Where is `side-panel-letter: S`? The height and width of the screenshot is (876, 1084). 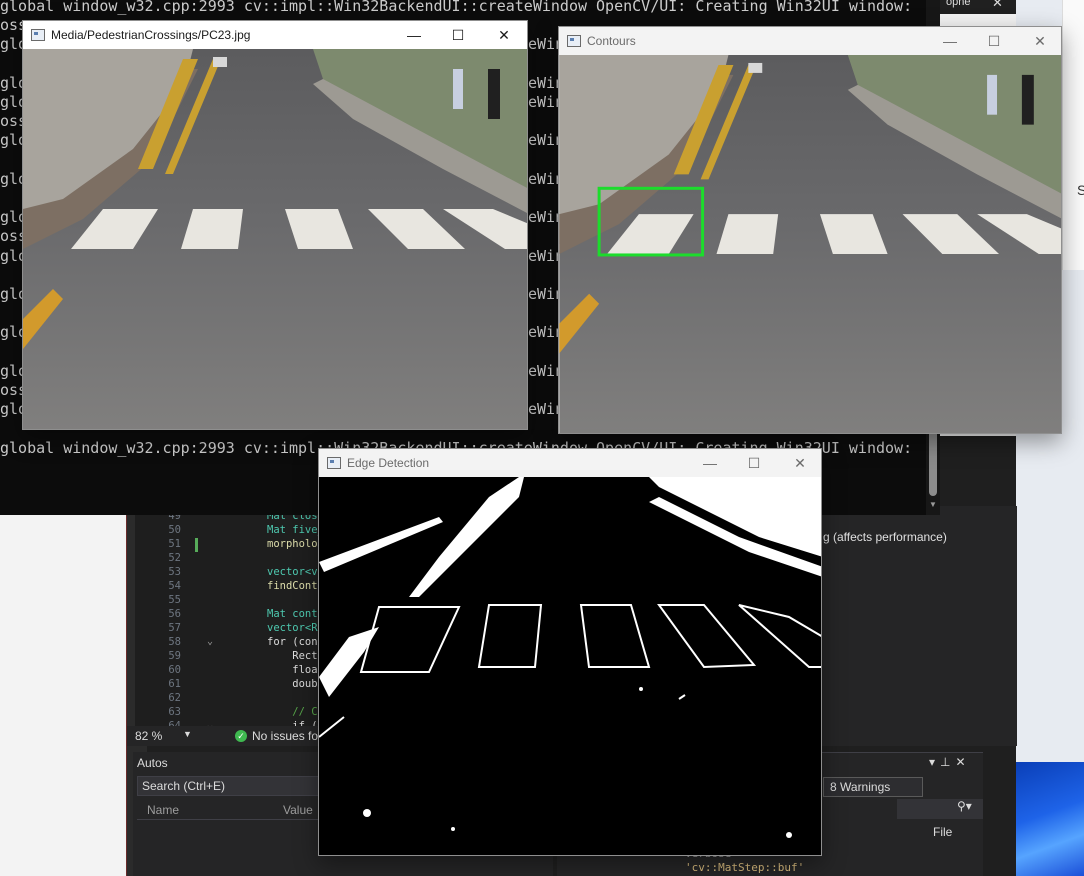
side-panel-letter: S is located at coordinates (1080, 190).